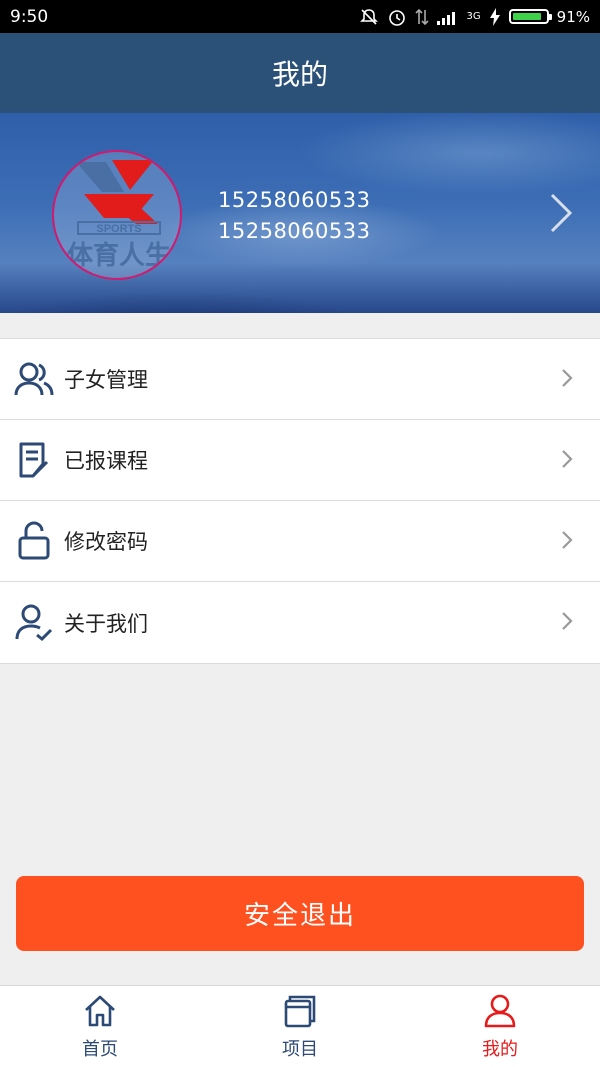 The height and width of the screenshot is (1067, 600). What do you see at coordinates (106, 461) in the screenshot?
I see `menu-item-label: 已报课程` at bounding box center [106, 461].